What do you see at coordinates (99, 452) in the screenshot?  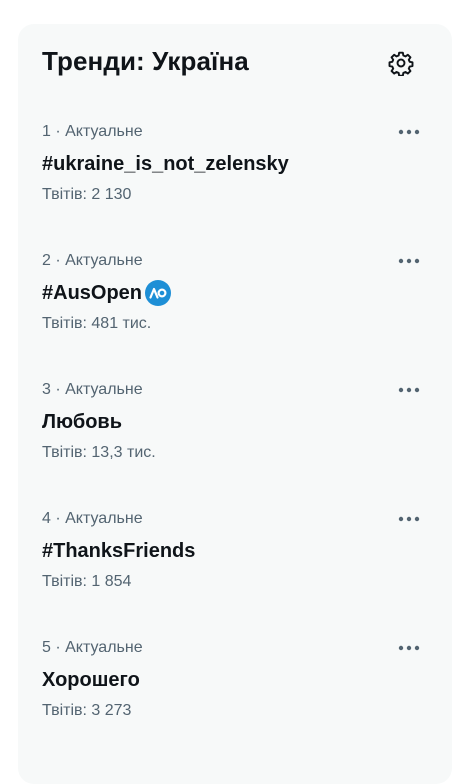 I see `trend-count: Твітів: 13,3 тис.` at bounding box center [99, 452].